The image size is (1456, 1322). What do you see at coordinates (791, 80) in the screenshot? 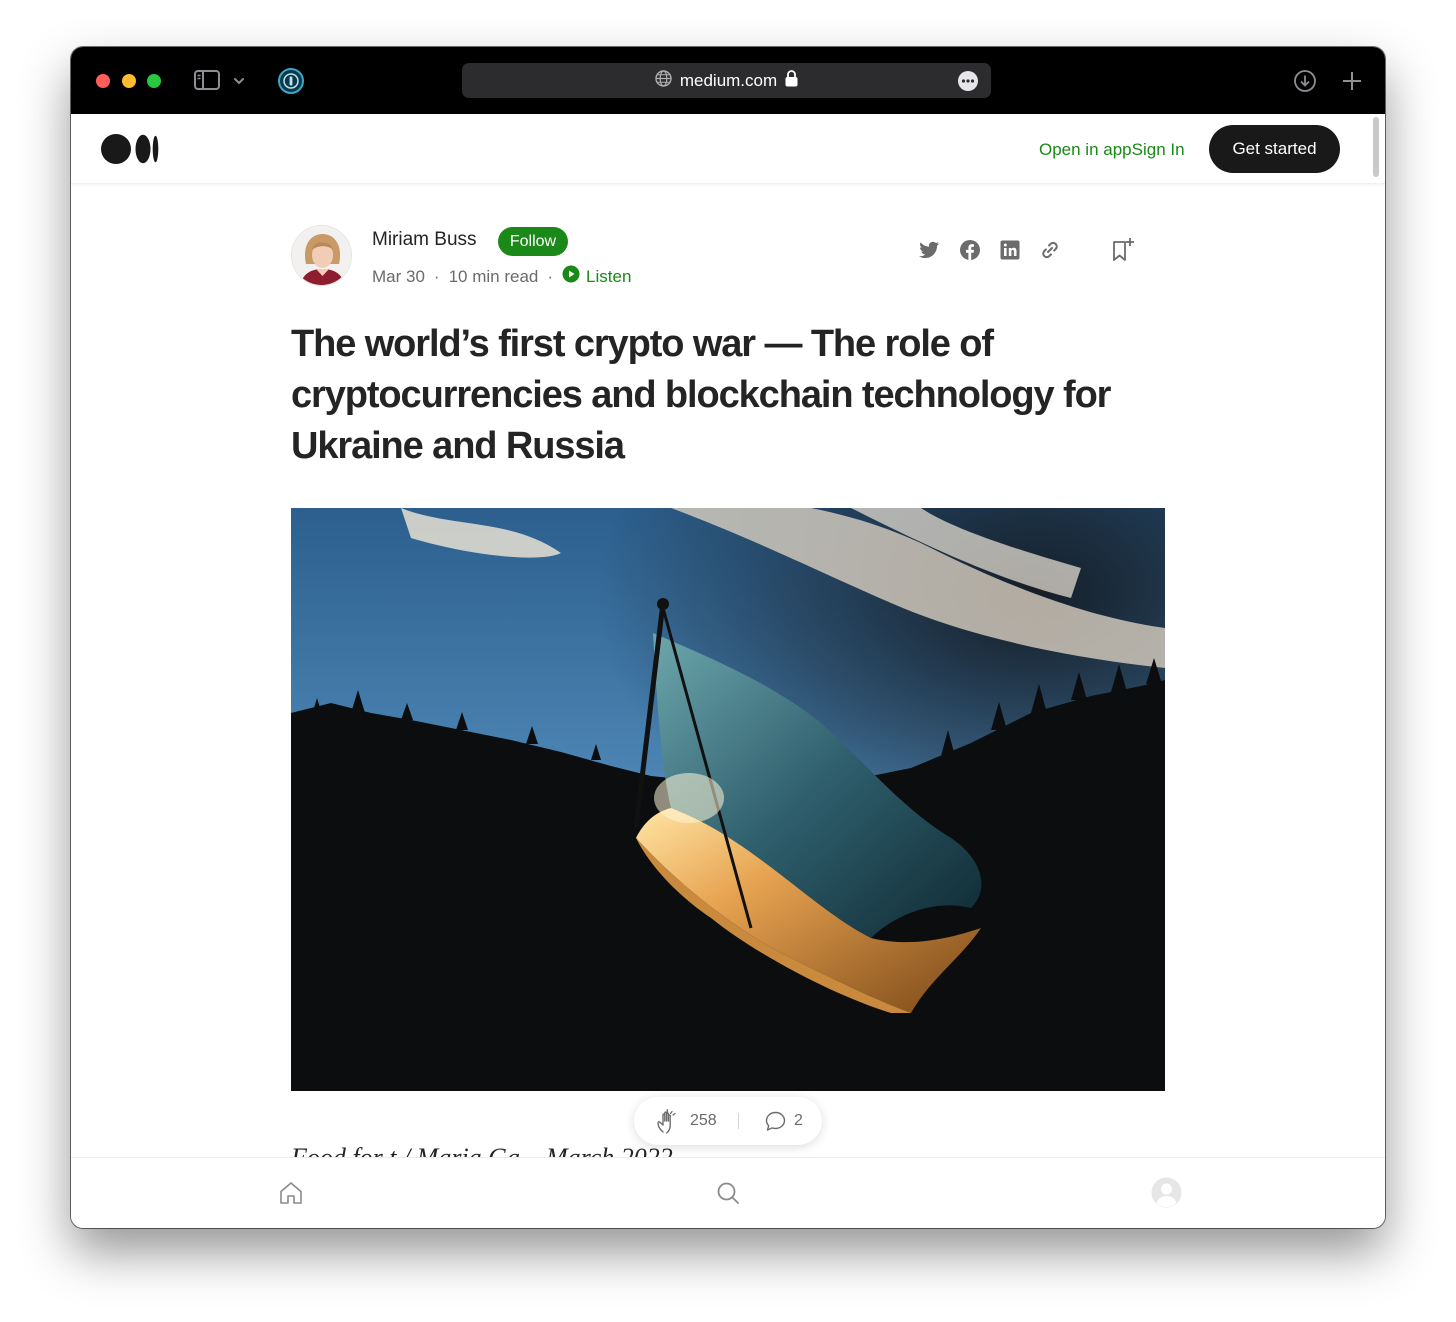
I see `lock-icon` at bounding box center [791, 80].